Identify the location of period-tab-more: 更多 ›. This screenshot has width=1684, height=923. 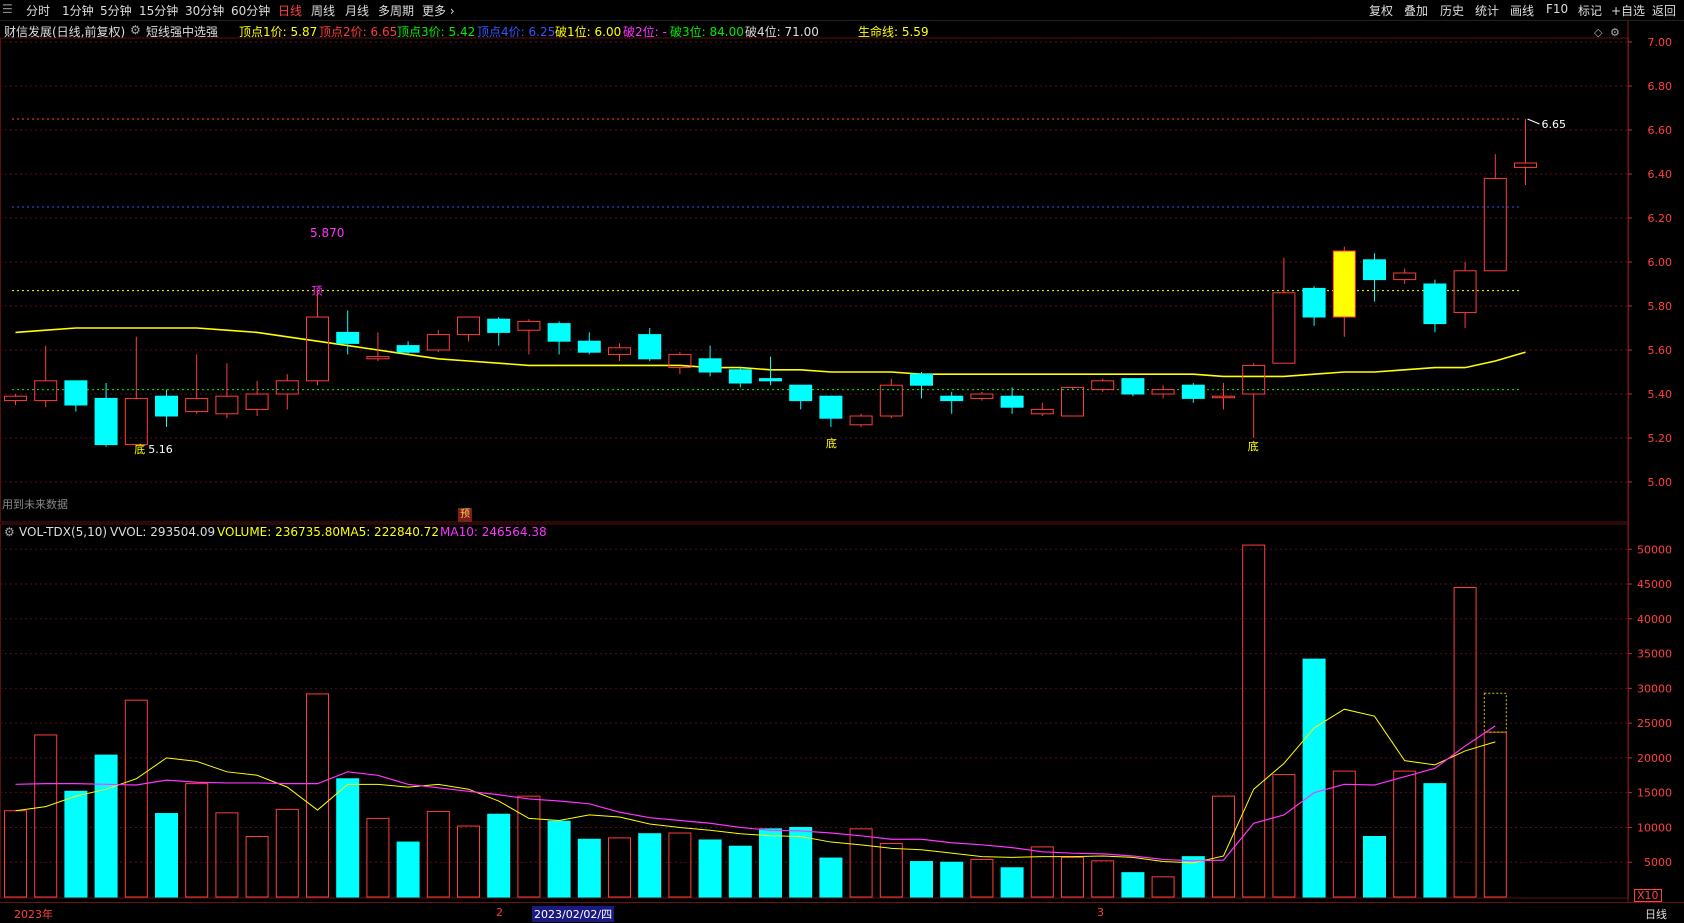
(438, 10).